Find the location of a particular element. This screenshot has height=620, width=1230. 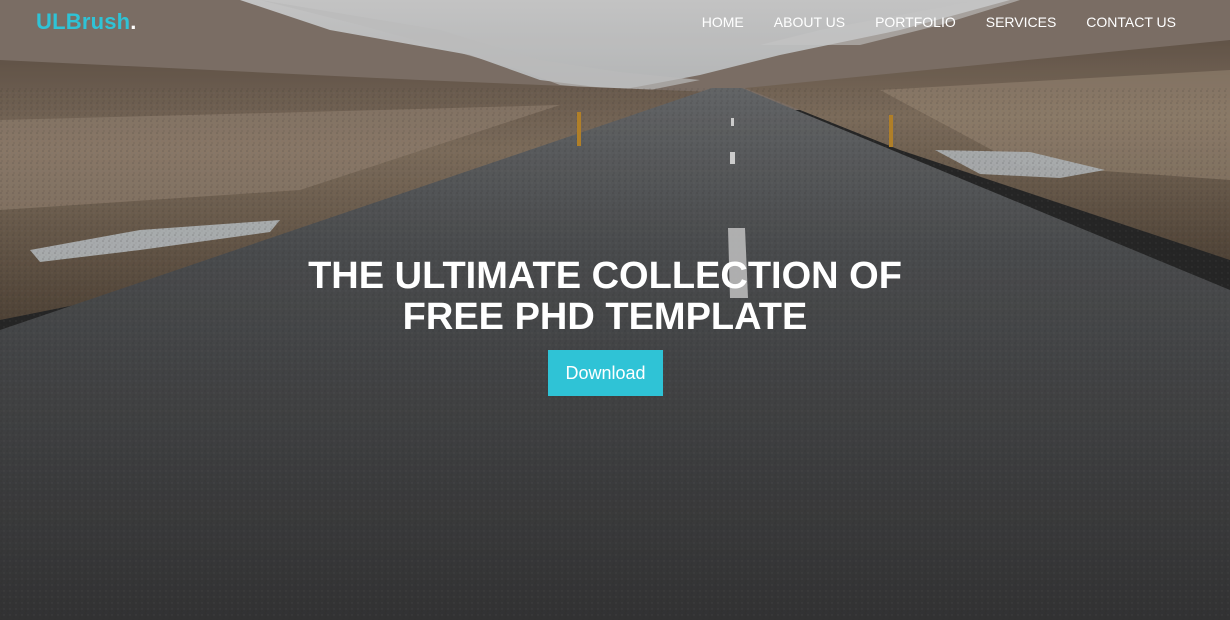

brand-name: ULBrush is located at coordinates (83, 21).